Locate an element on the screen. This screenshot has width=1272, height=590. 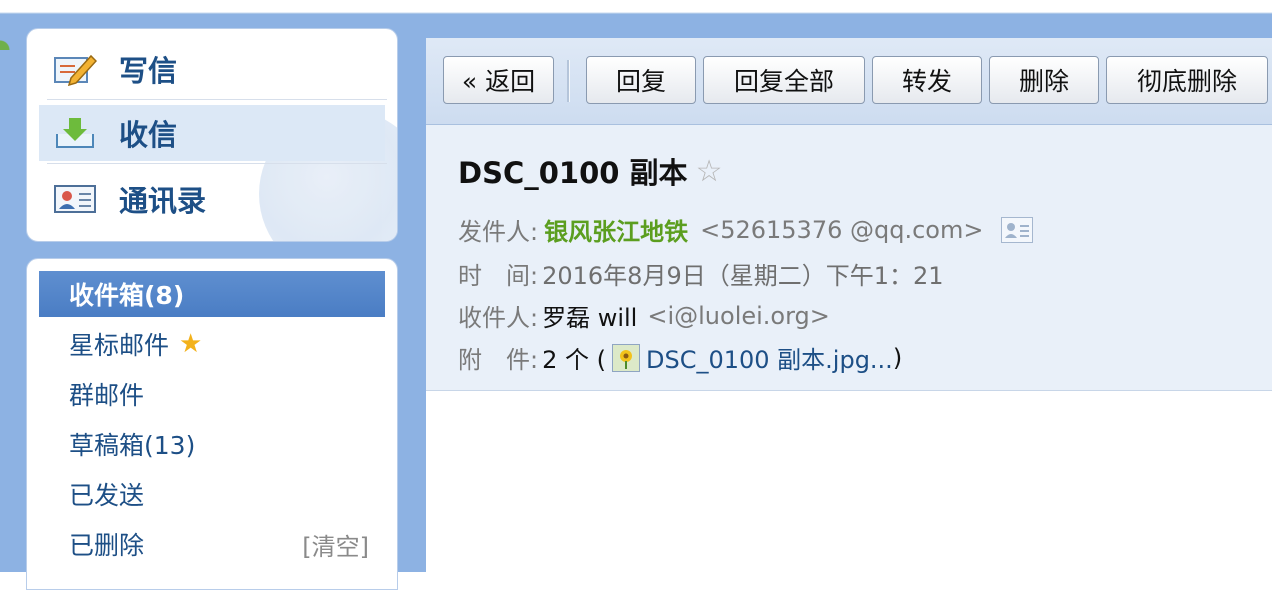
mail-subject: DSC_0100 副本 ☆ is located at coordinates (590, 171).